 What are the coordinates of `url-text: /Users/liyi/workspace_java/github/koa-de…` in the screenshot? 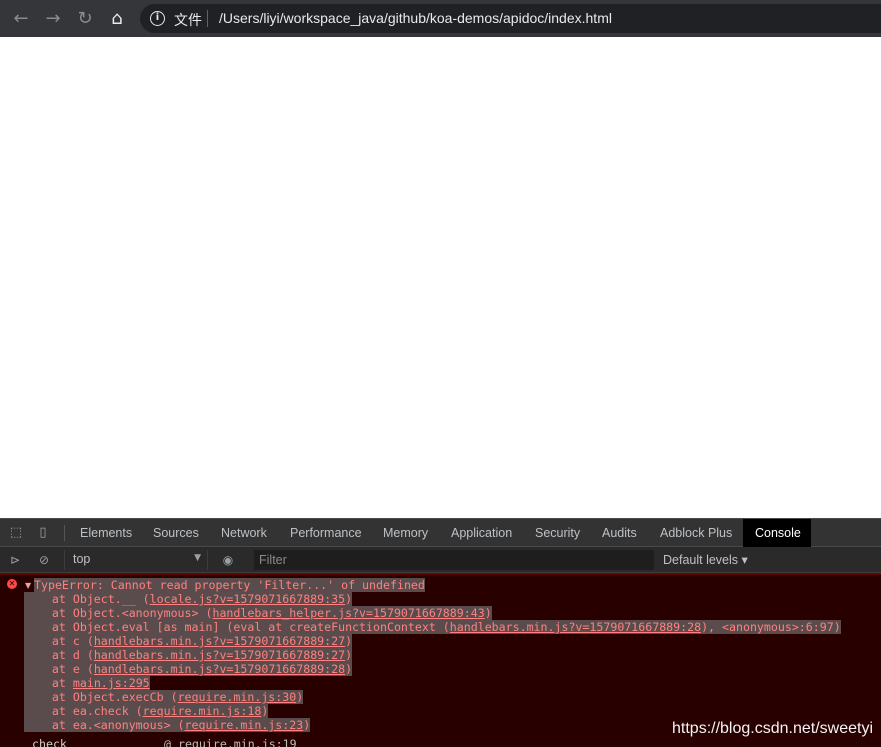 It's located at (415, 18).